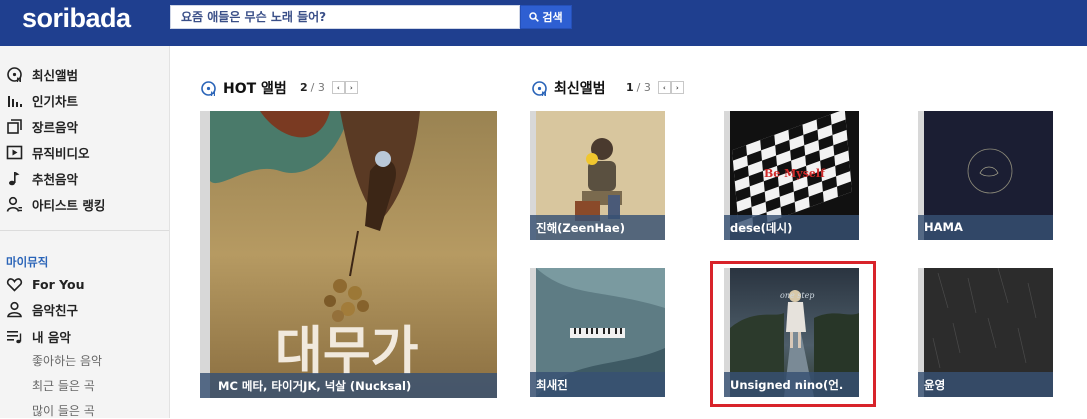 This screenshot has height=419, width=1087. What do you see at coordinates (14, 152) in the screenshot?
I see `video-icon` at bounding box center [14, 152].